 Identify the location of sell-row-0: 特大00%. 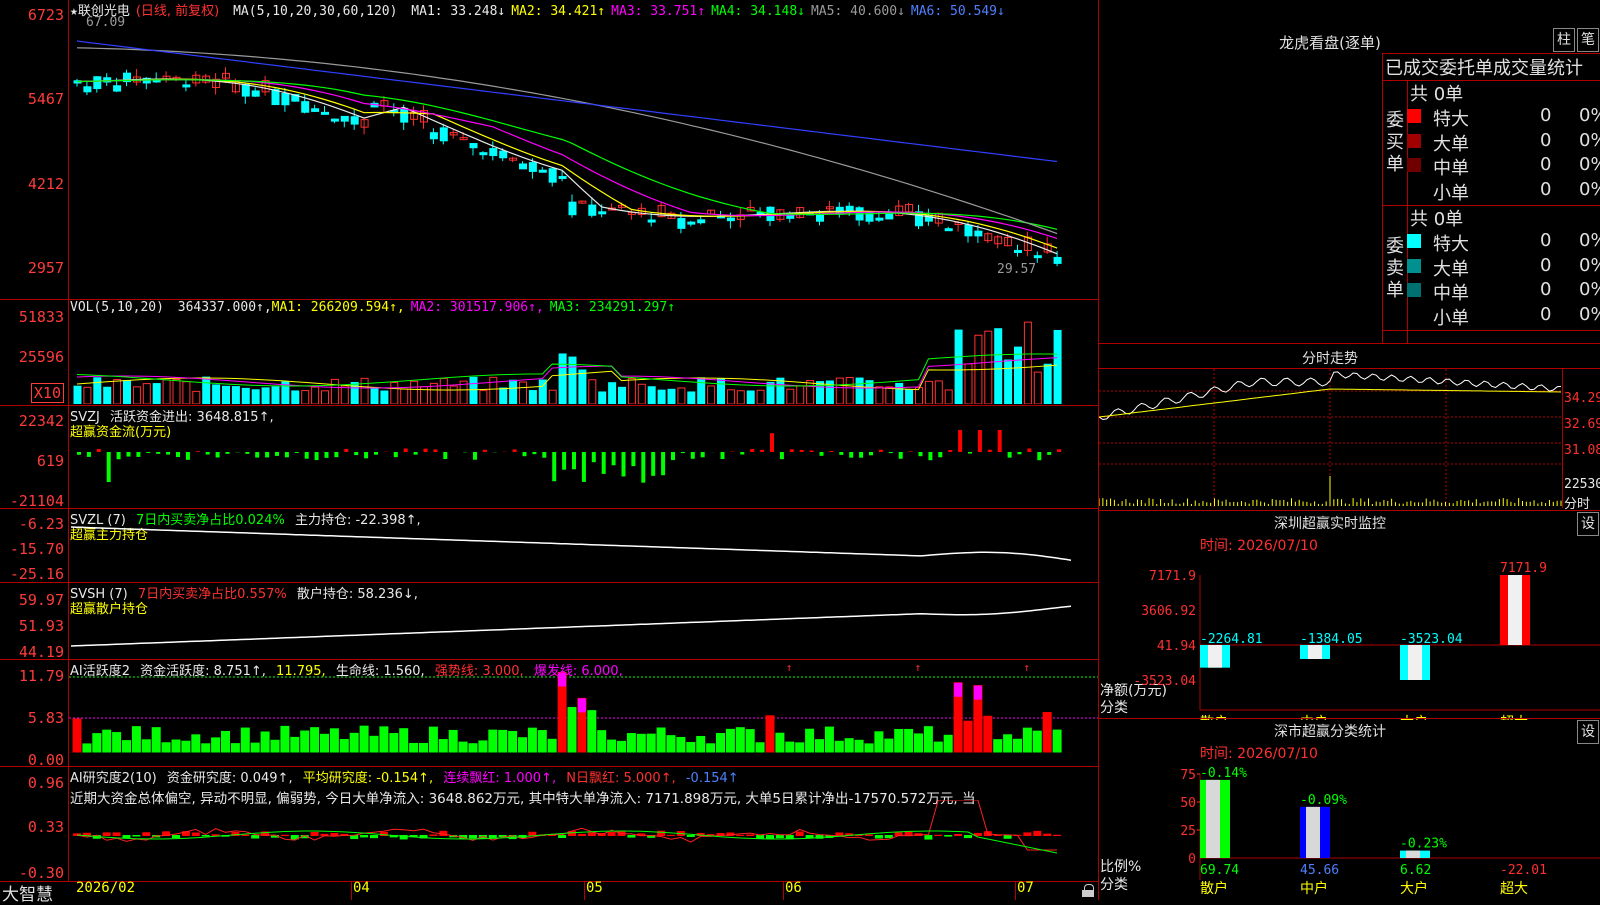
(1503, 242).